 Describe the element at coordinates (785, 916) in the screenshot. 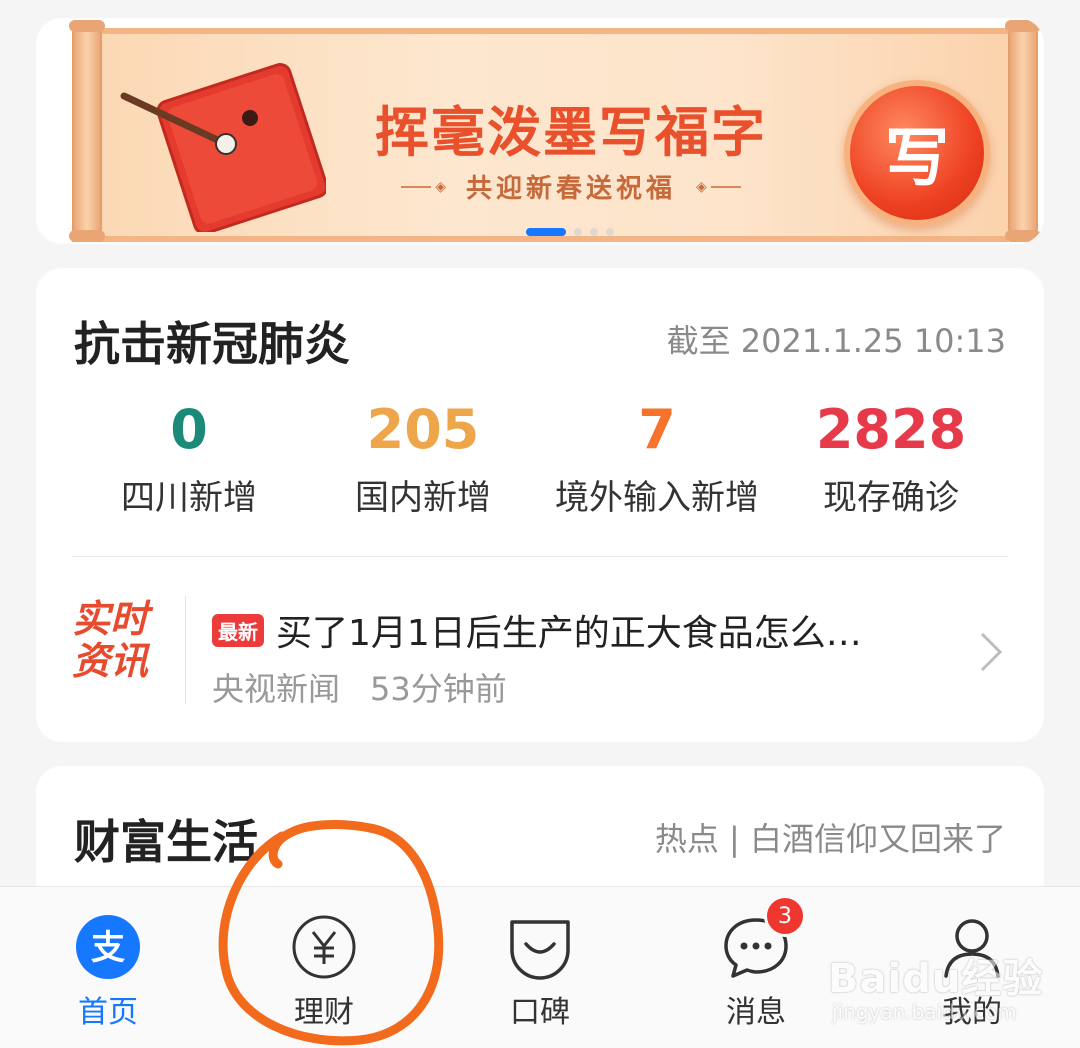

I see `unread-count-badge: 3` at that location.